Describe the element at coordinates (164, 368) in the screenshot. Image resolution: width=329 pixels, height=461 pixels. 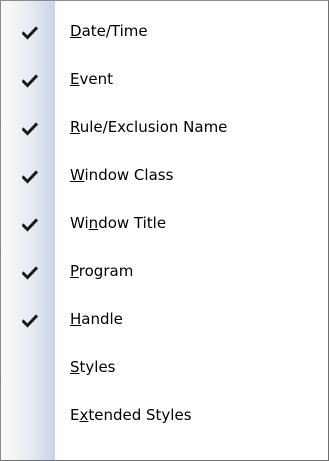
I see `menu-item-styles: Styles` at that location.